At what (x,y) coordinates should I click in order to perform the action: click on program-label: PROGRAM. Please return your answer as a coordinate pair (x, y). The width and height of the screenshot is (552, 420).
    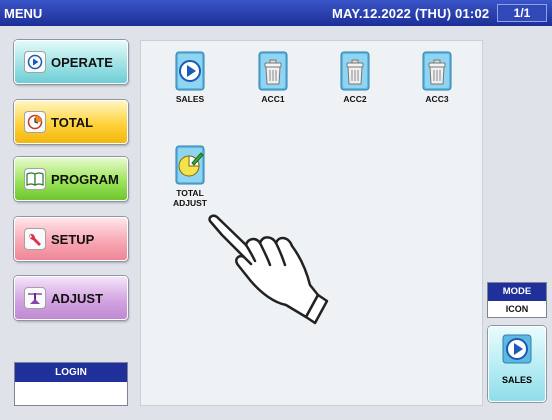
    Looking at the image, I should click on (85, 179).